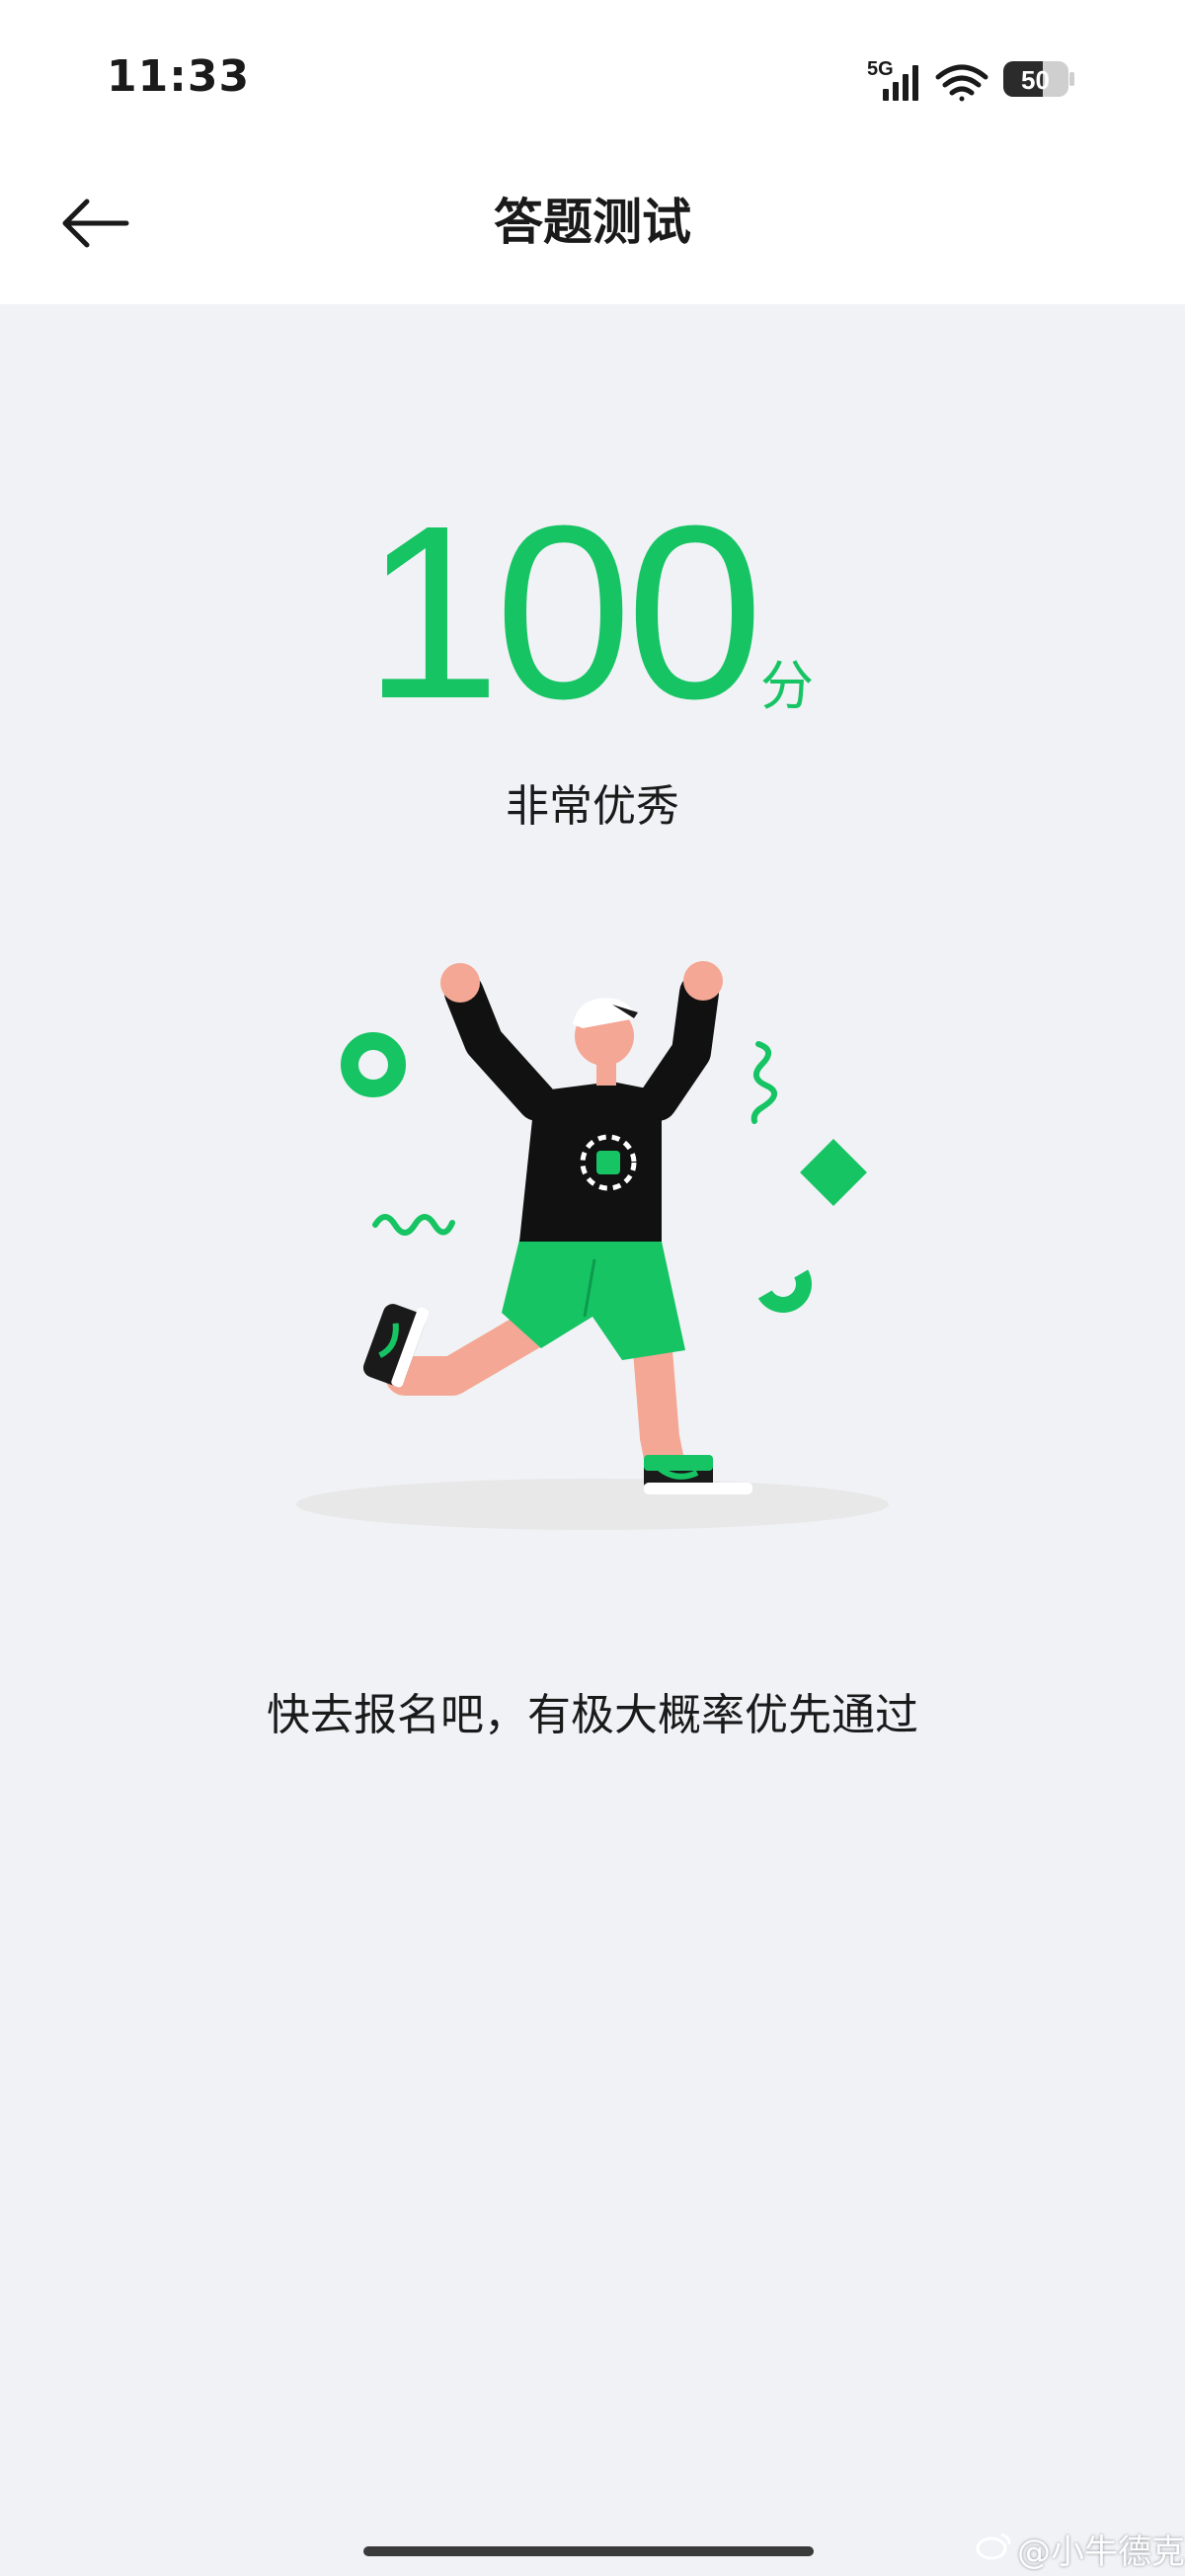 Image resolution: width=1185 pixels, height=2576 pixels. I want to click on score-unit: 分, so click(787, 686).